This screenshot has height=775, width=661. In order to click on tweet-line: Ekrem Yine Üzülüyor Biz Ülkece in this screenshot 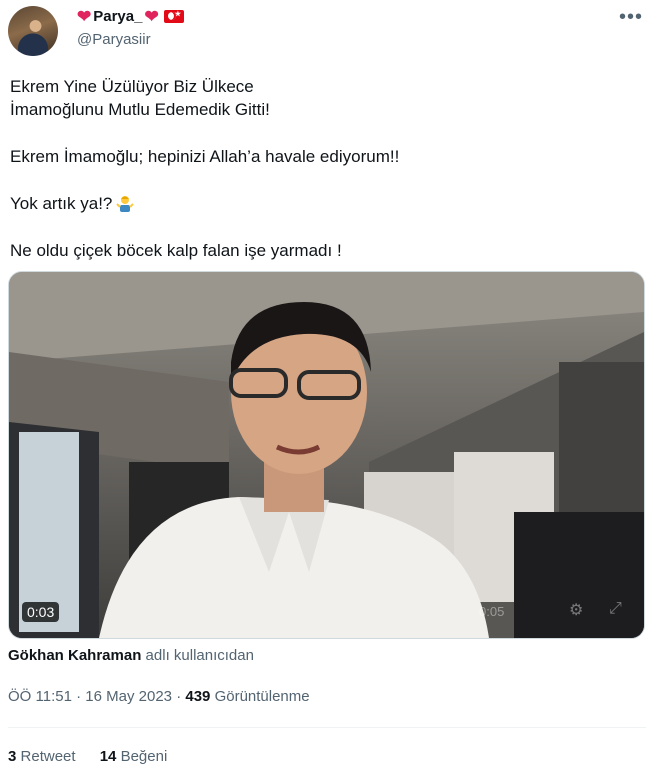, I will do `click(132, 86)`.